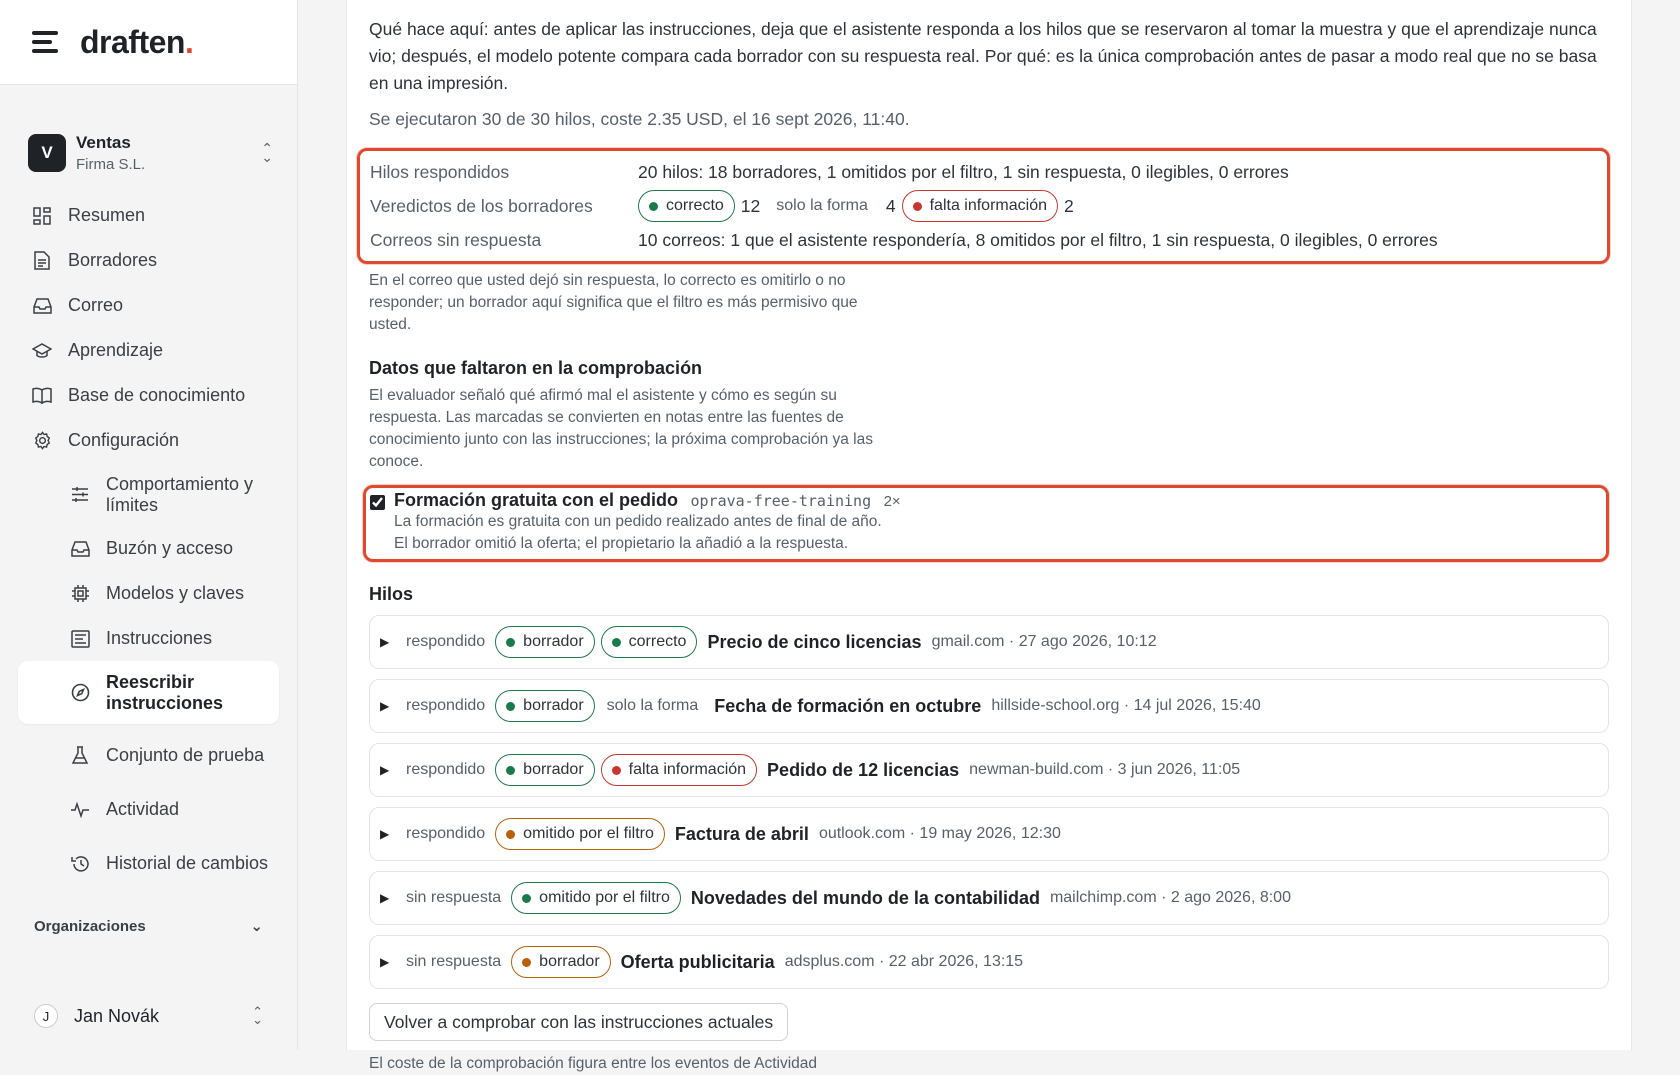 This screenshot has height=1075, width=1680. I want to click on sidebar-item-label: Instrucciones, so click(159, 638).